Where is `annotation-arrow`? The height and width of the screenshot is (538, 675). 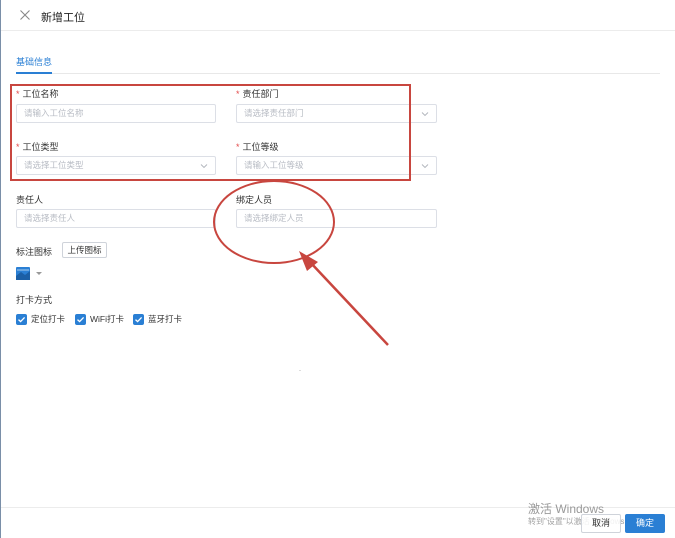
annotation-arrow is located at coordinates (344, 298).